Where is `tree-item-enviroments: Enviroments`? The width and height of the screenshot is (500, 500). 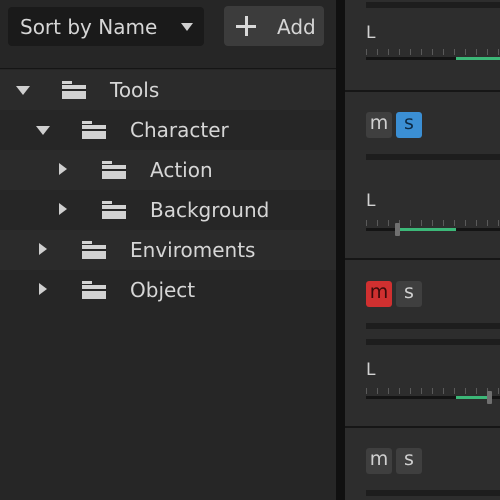 tree-item-enviroments: Enviroments is located at coordinates (168, 250).